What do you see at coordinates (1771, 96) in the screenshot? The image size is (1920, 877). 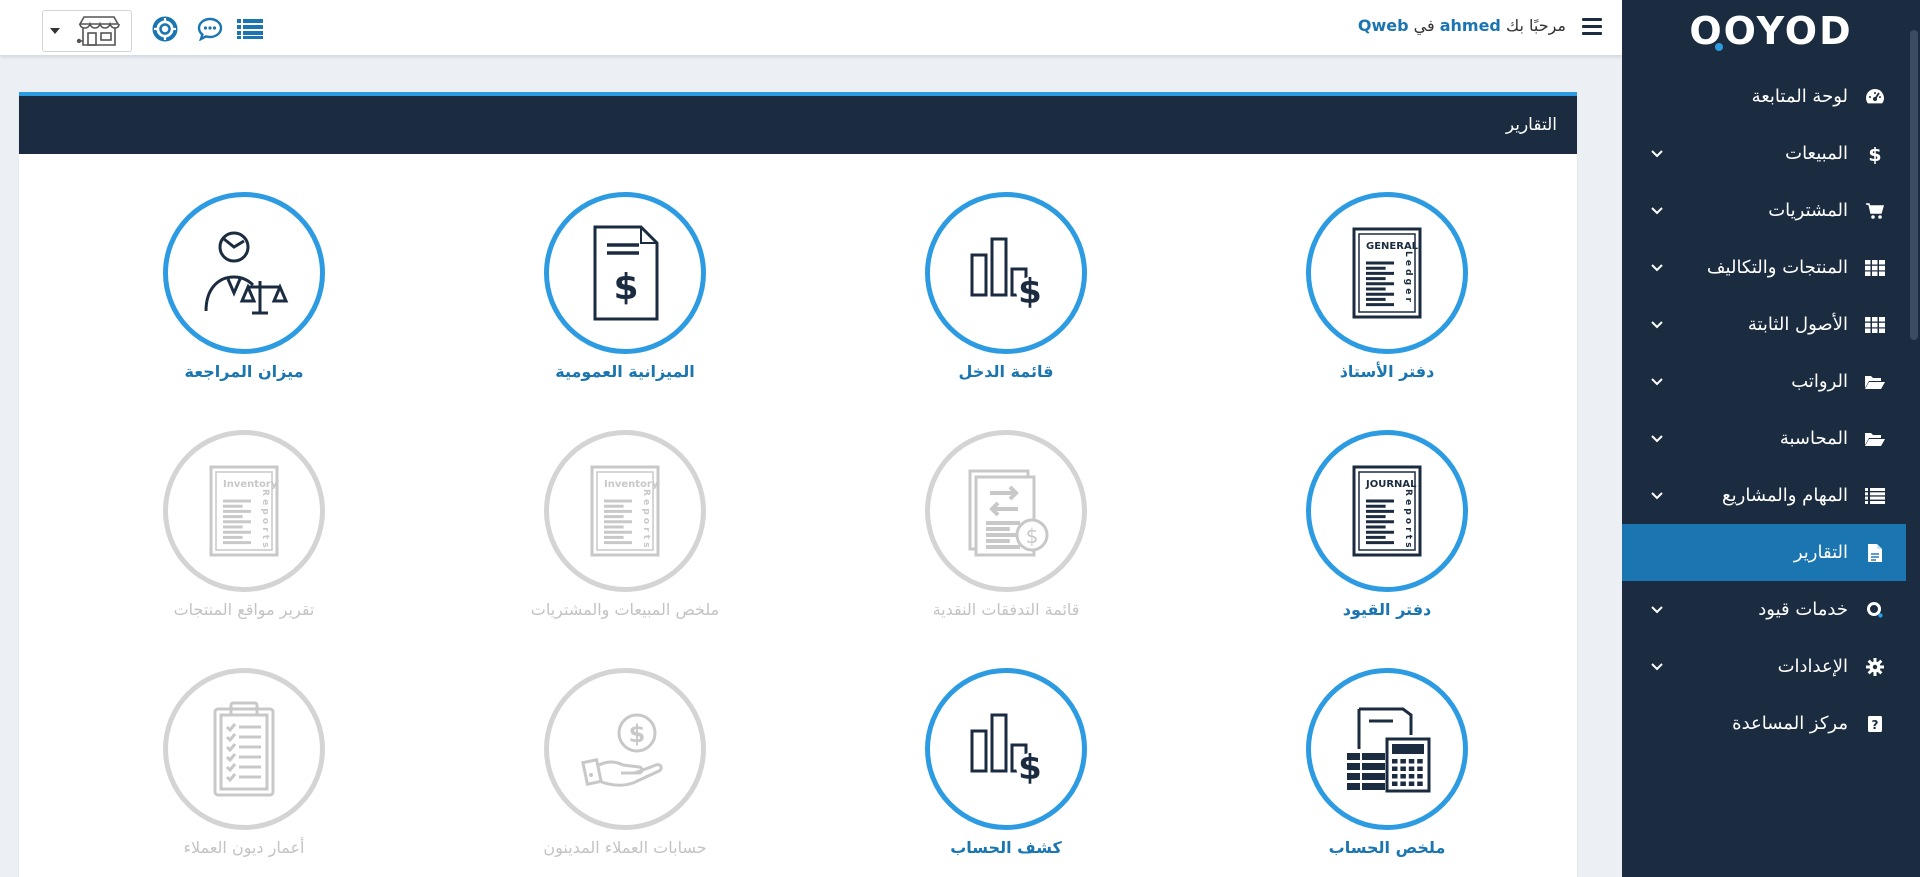 I see `sidebar-item-0: لوحة المتابعة` at bounding box center [1771, 96].